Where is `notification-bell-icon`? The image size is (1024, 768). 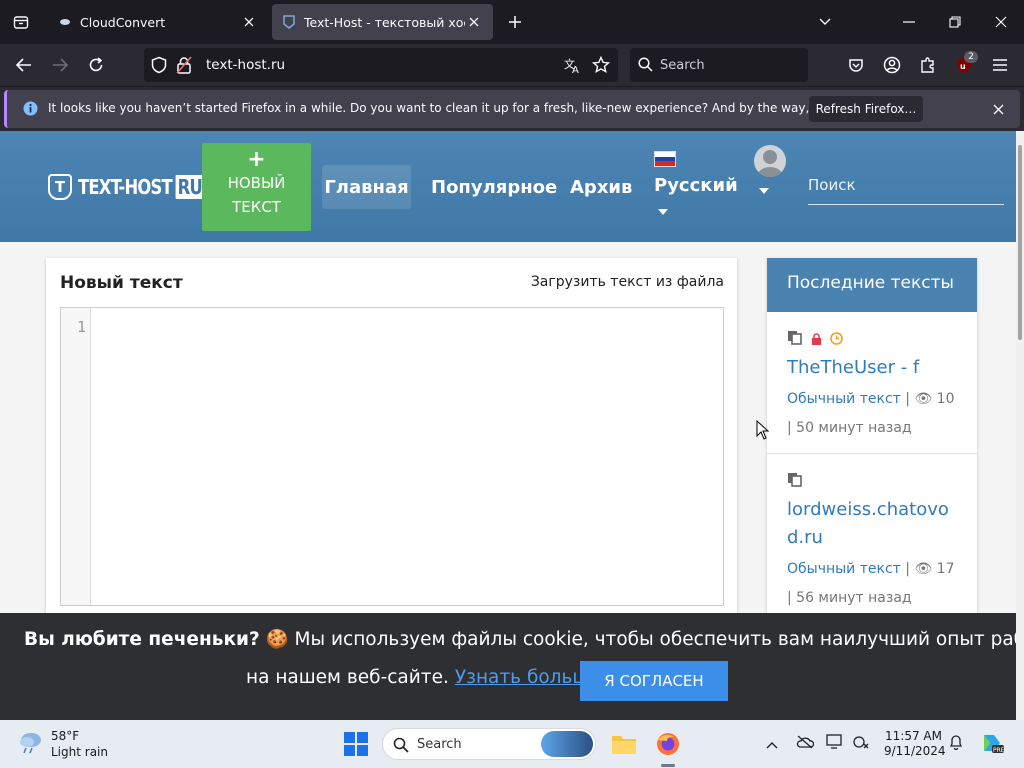
notification-bell-icon is located at coordinates (956, 744).